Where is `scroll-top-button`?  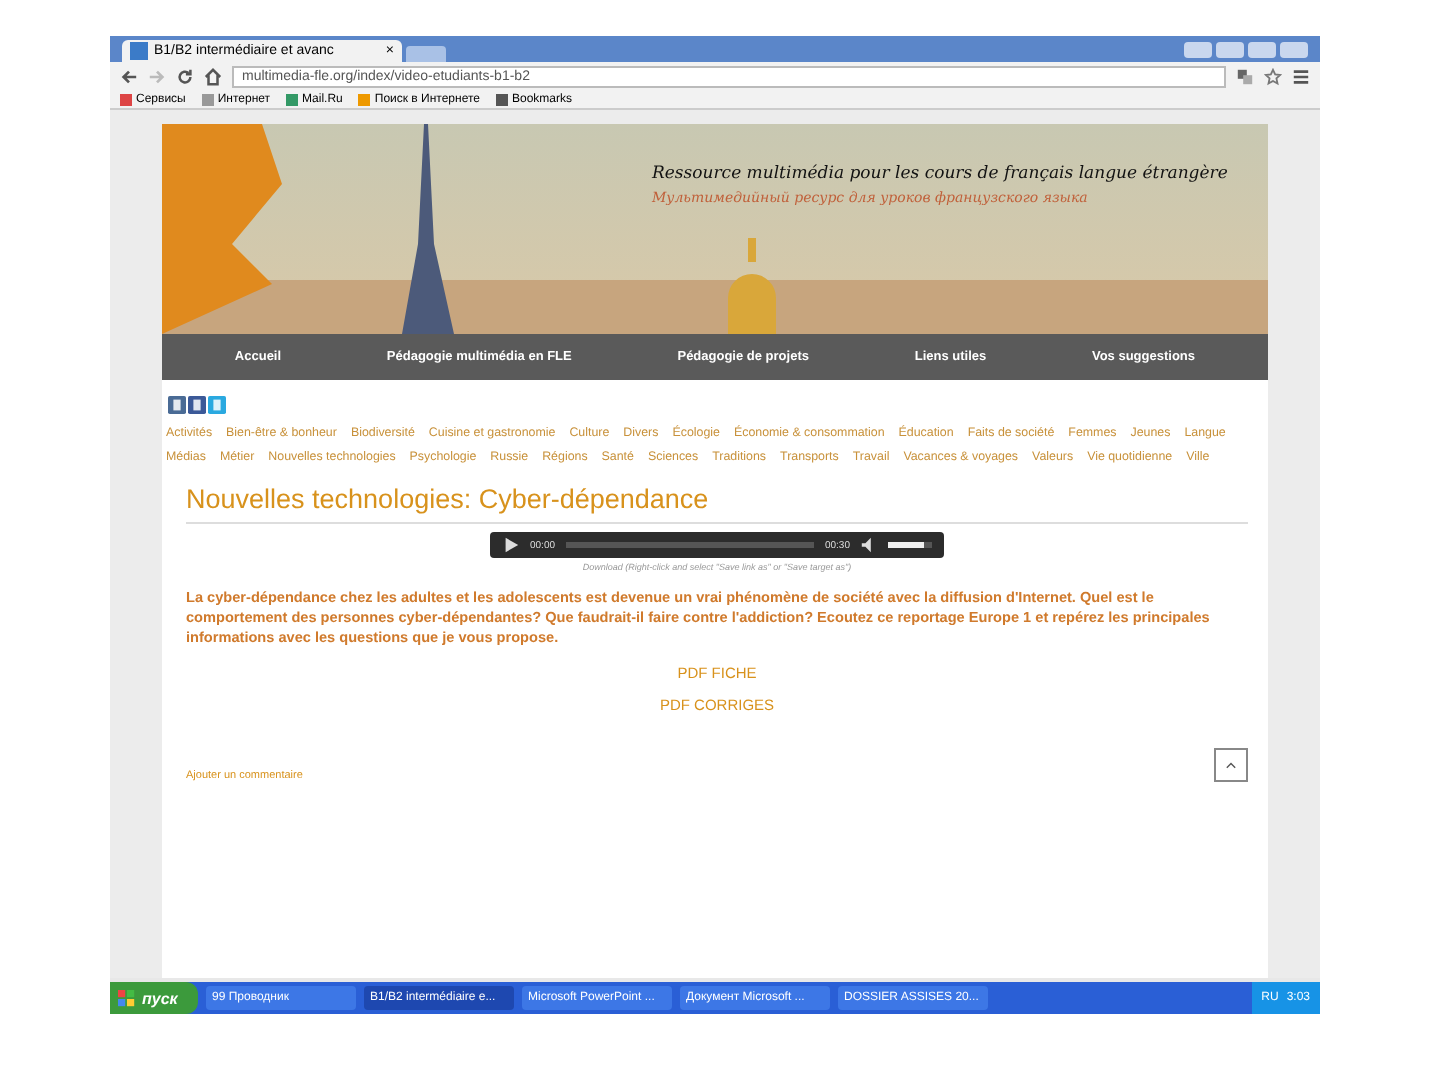
scroll-top-button is located at coordinates (1231, 764).